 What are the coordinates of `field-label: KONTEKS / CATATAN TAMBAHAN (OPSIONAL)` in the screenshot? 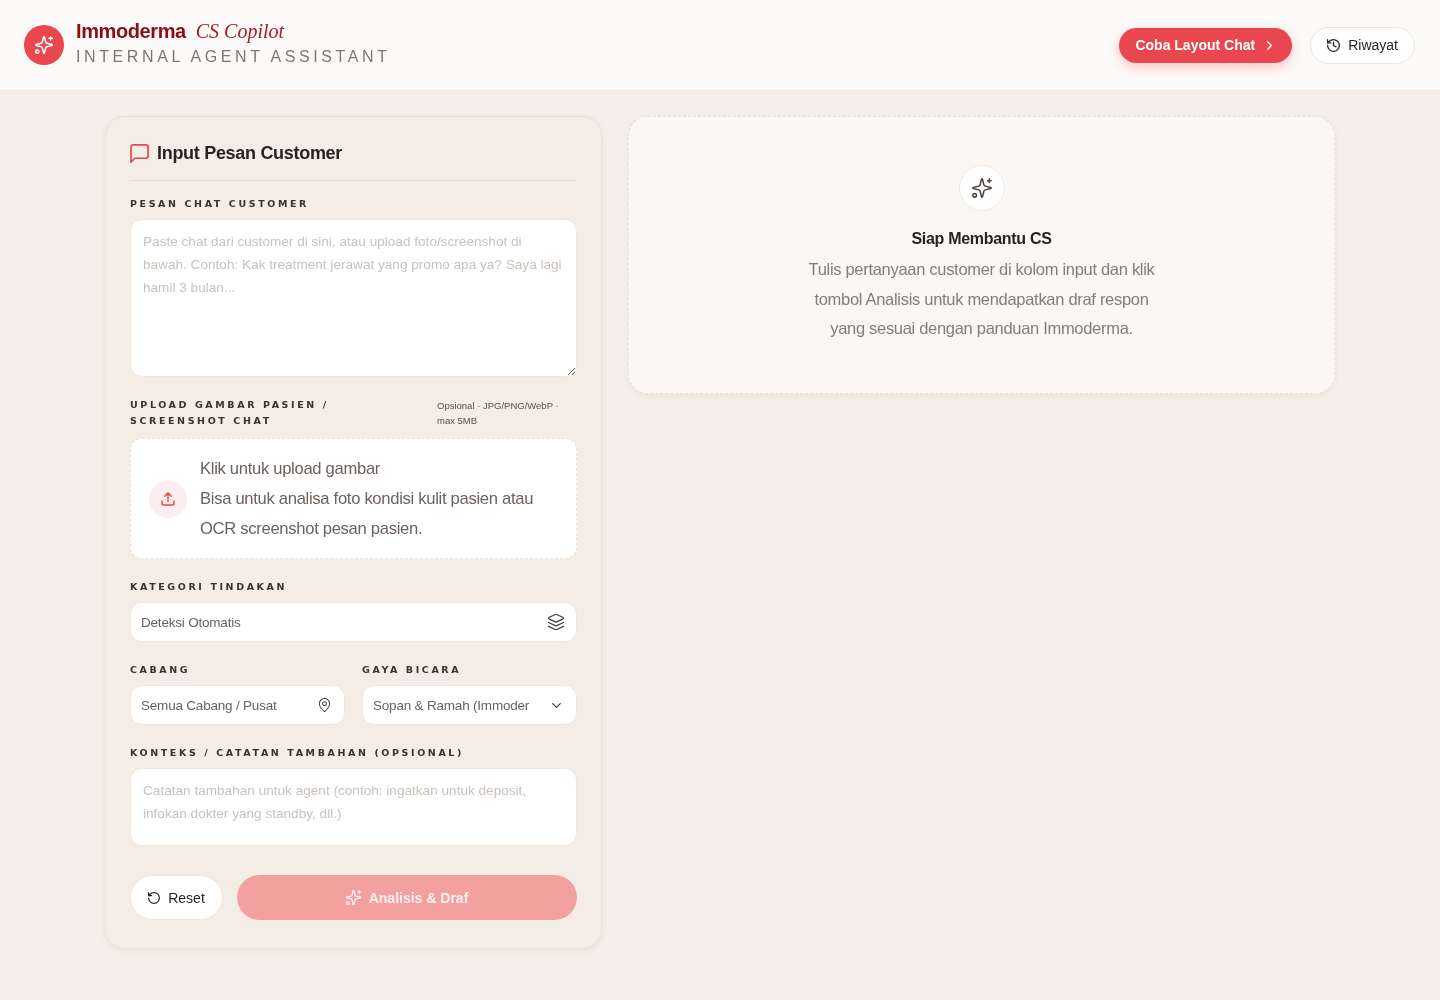 It's located at (297, 753).